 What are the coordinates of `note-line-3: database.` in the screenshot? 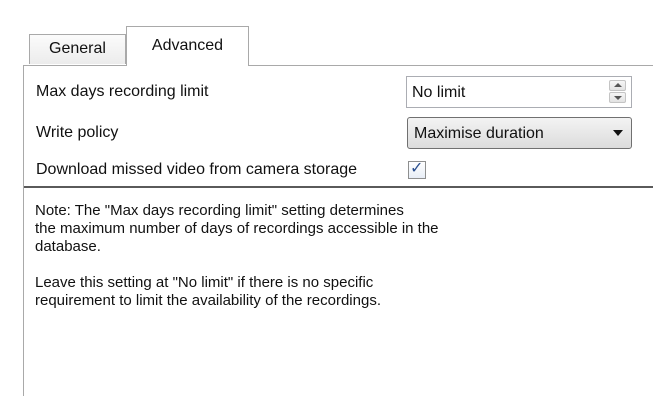 It's located at (68, 246).